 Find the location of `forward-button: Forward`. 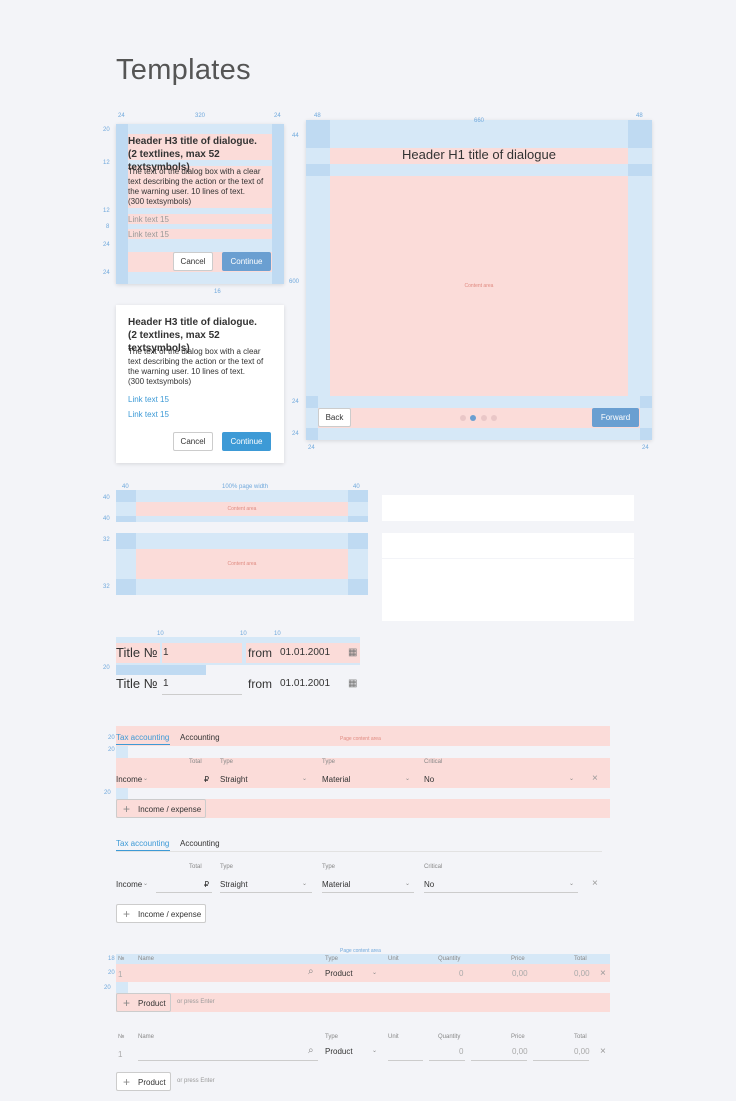

forward-button: Forward is located at coordinates (615, 417).